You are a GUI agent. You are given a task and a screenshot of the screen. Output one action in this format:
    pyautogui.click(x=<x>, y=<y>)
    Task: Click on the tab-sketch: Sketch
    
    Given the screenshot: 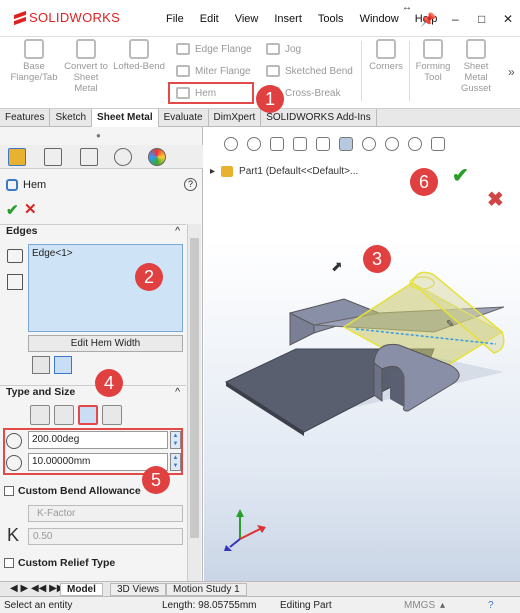 What is the action you would take?
    pyautogui.click(x=71, y=118)
    